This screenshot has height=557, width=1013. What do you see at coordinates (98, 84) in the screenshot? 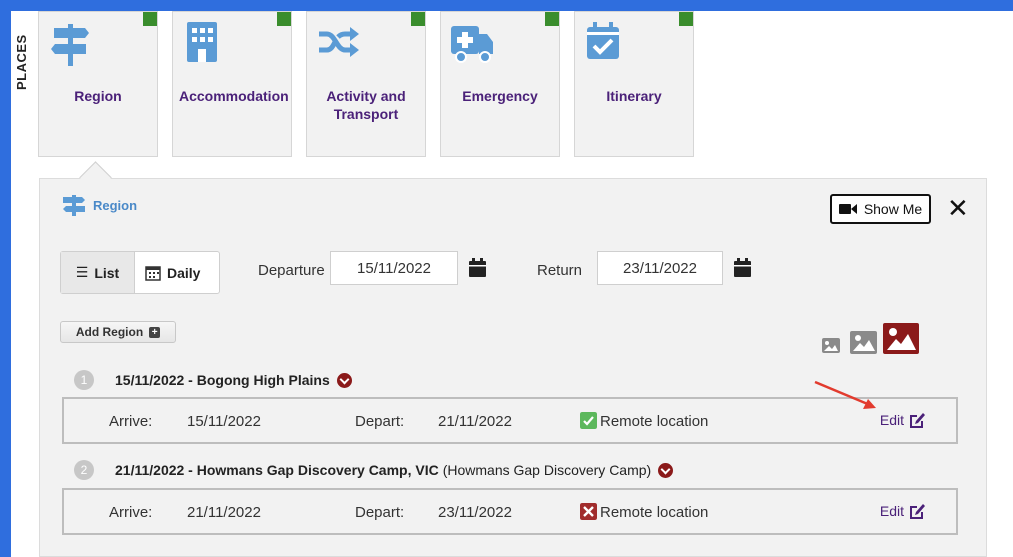
I see `tile-region: Region` at bounding box center [98, 84].